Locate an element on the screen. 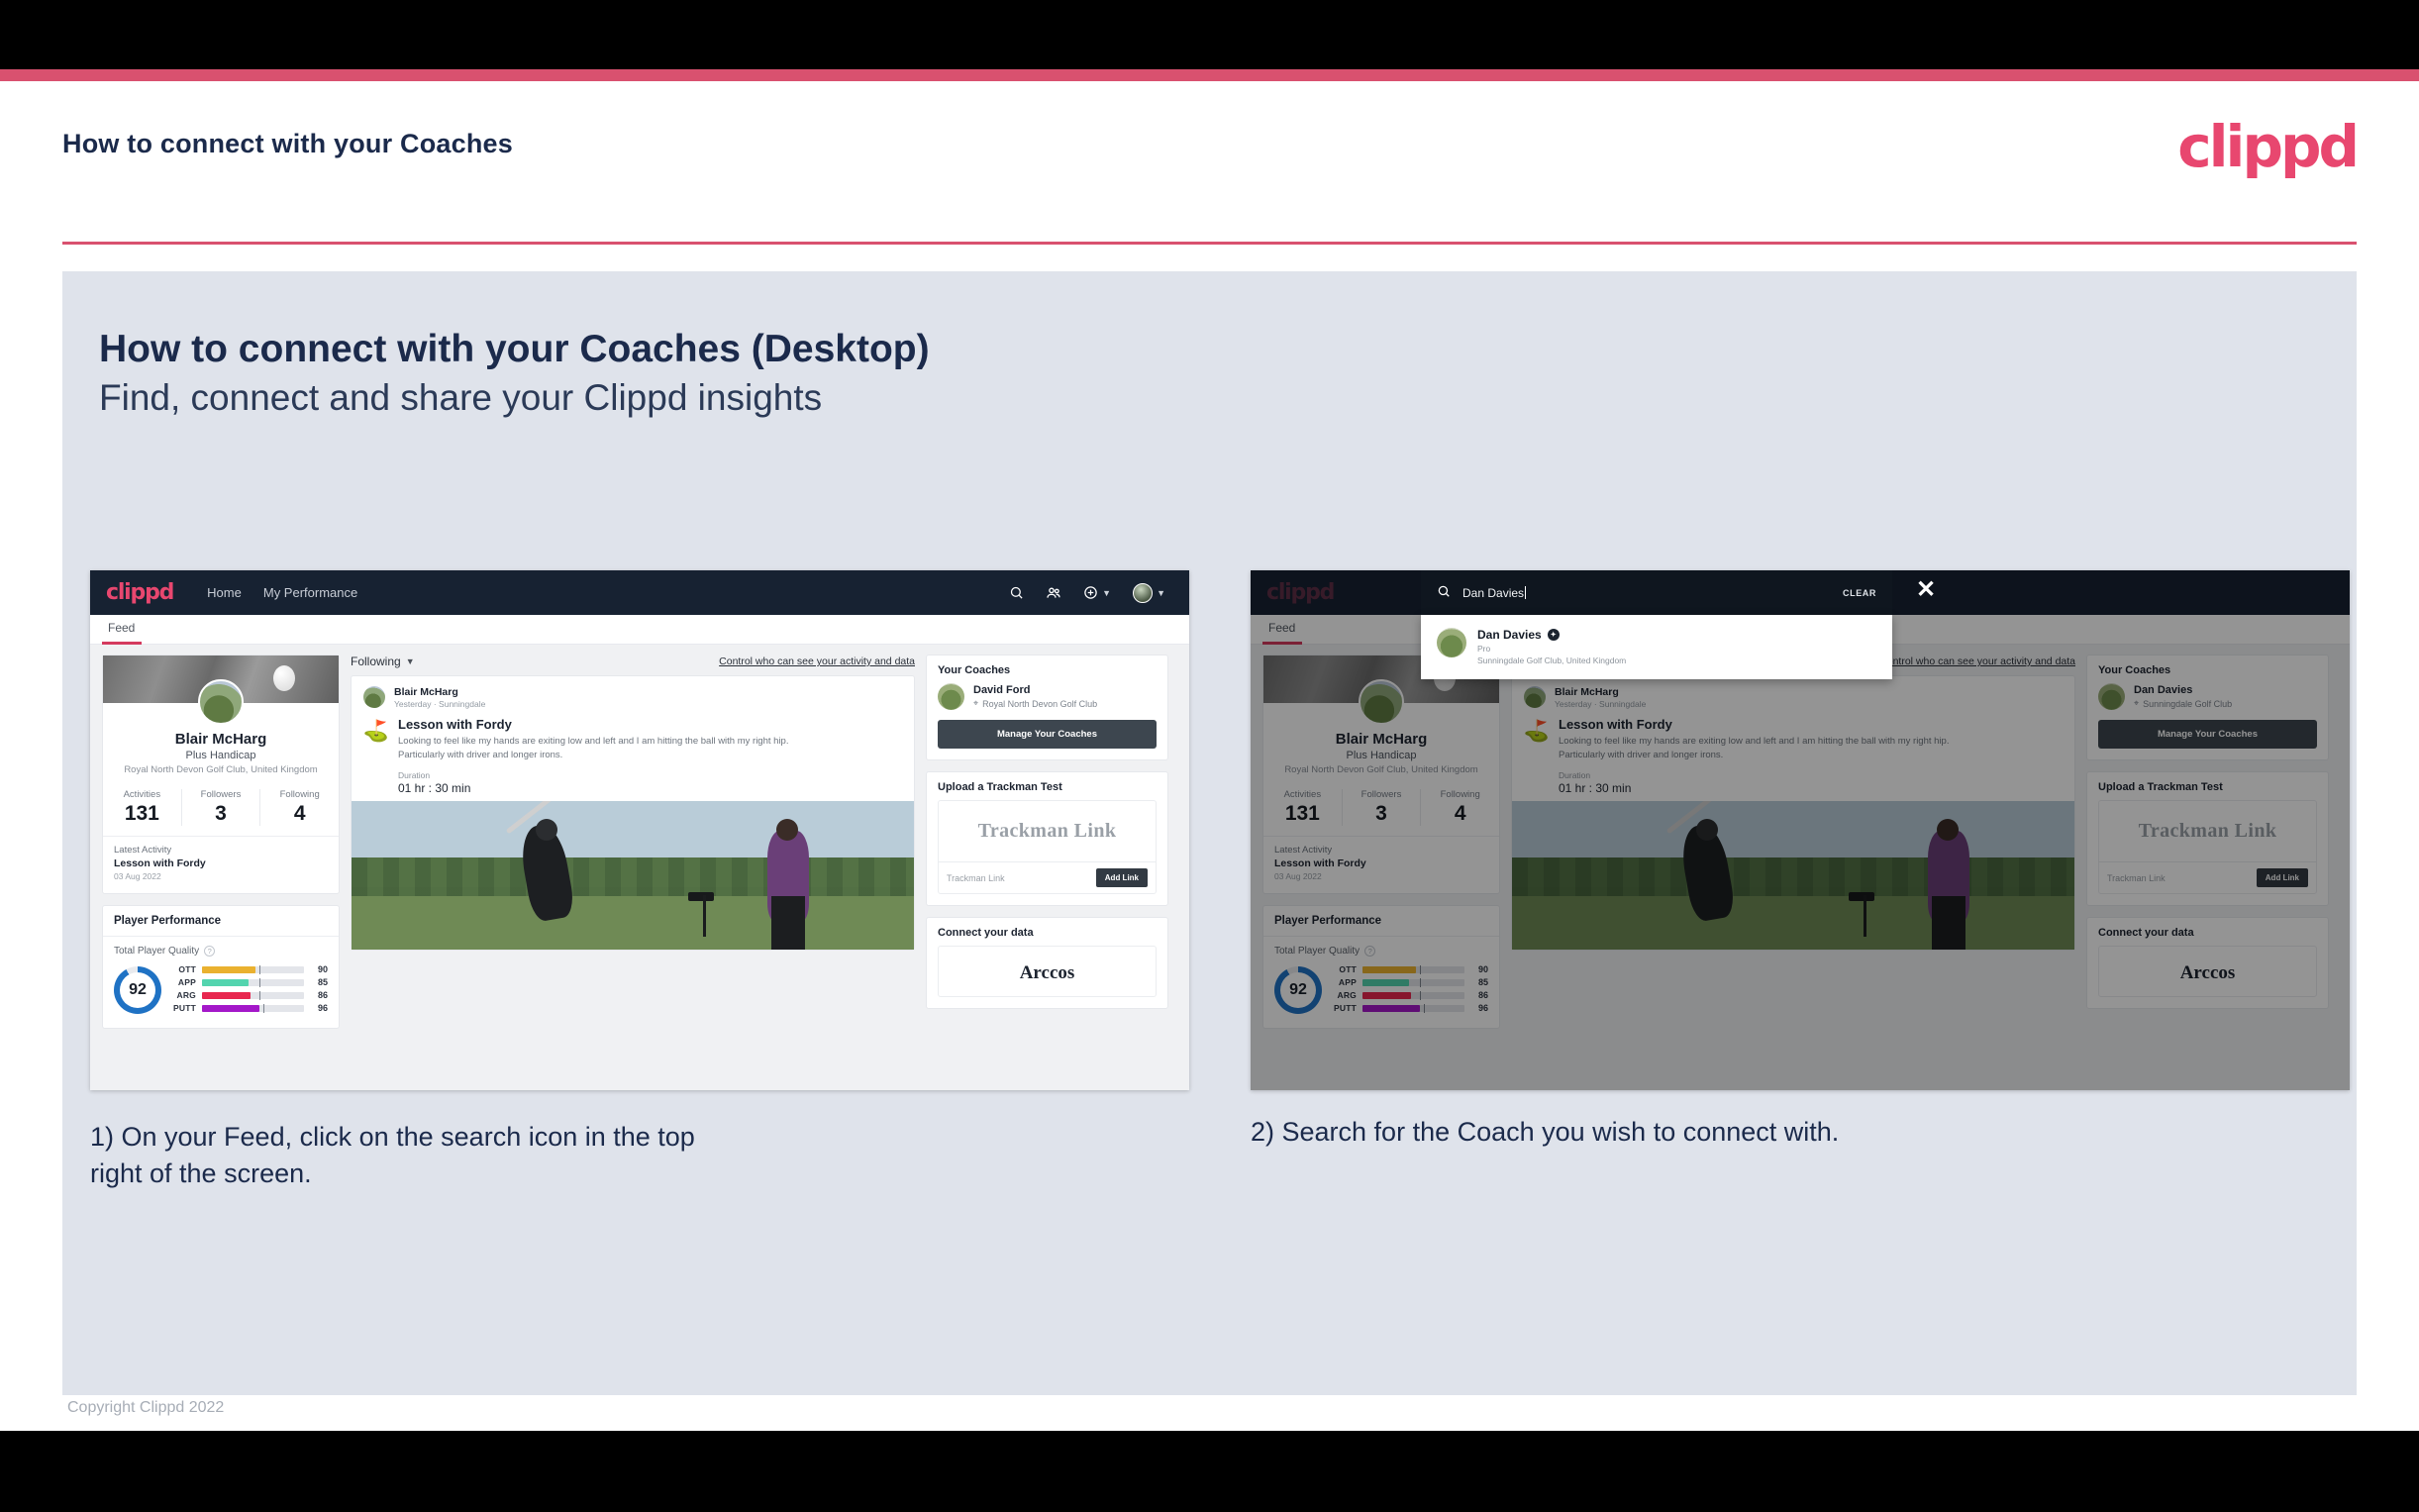 The width and height of the screenshot is (2419, 1512). coach-list-item: Dan Davies ⌖ Sunningdale Golf Club is located at coordinates (2207, 701).